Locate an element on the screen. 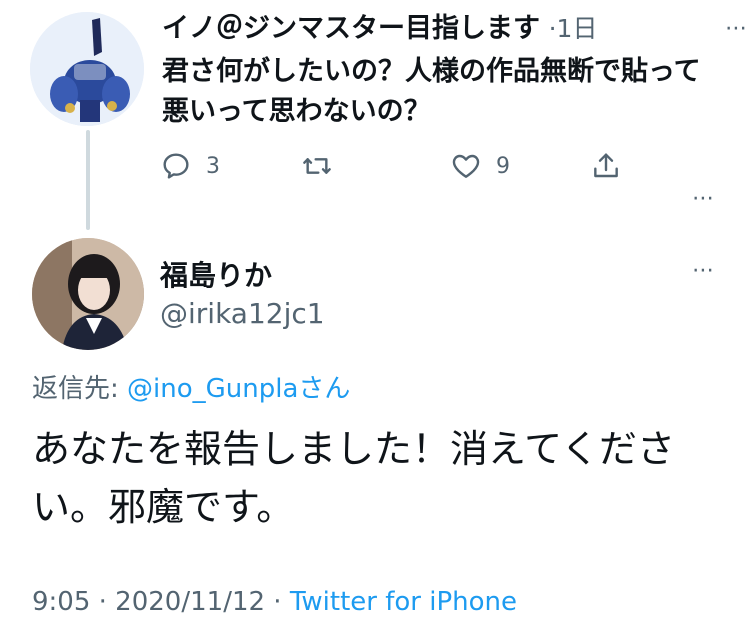  reply-count: 3 is located at coordinates (213, 166).